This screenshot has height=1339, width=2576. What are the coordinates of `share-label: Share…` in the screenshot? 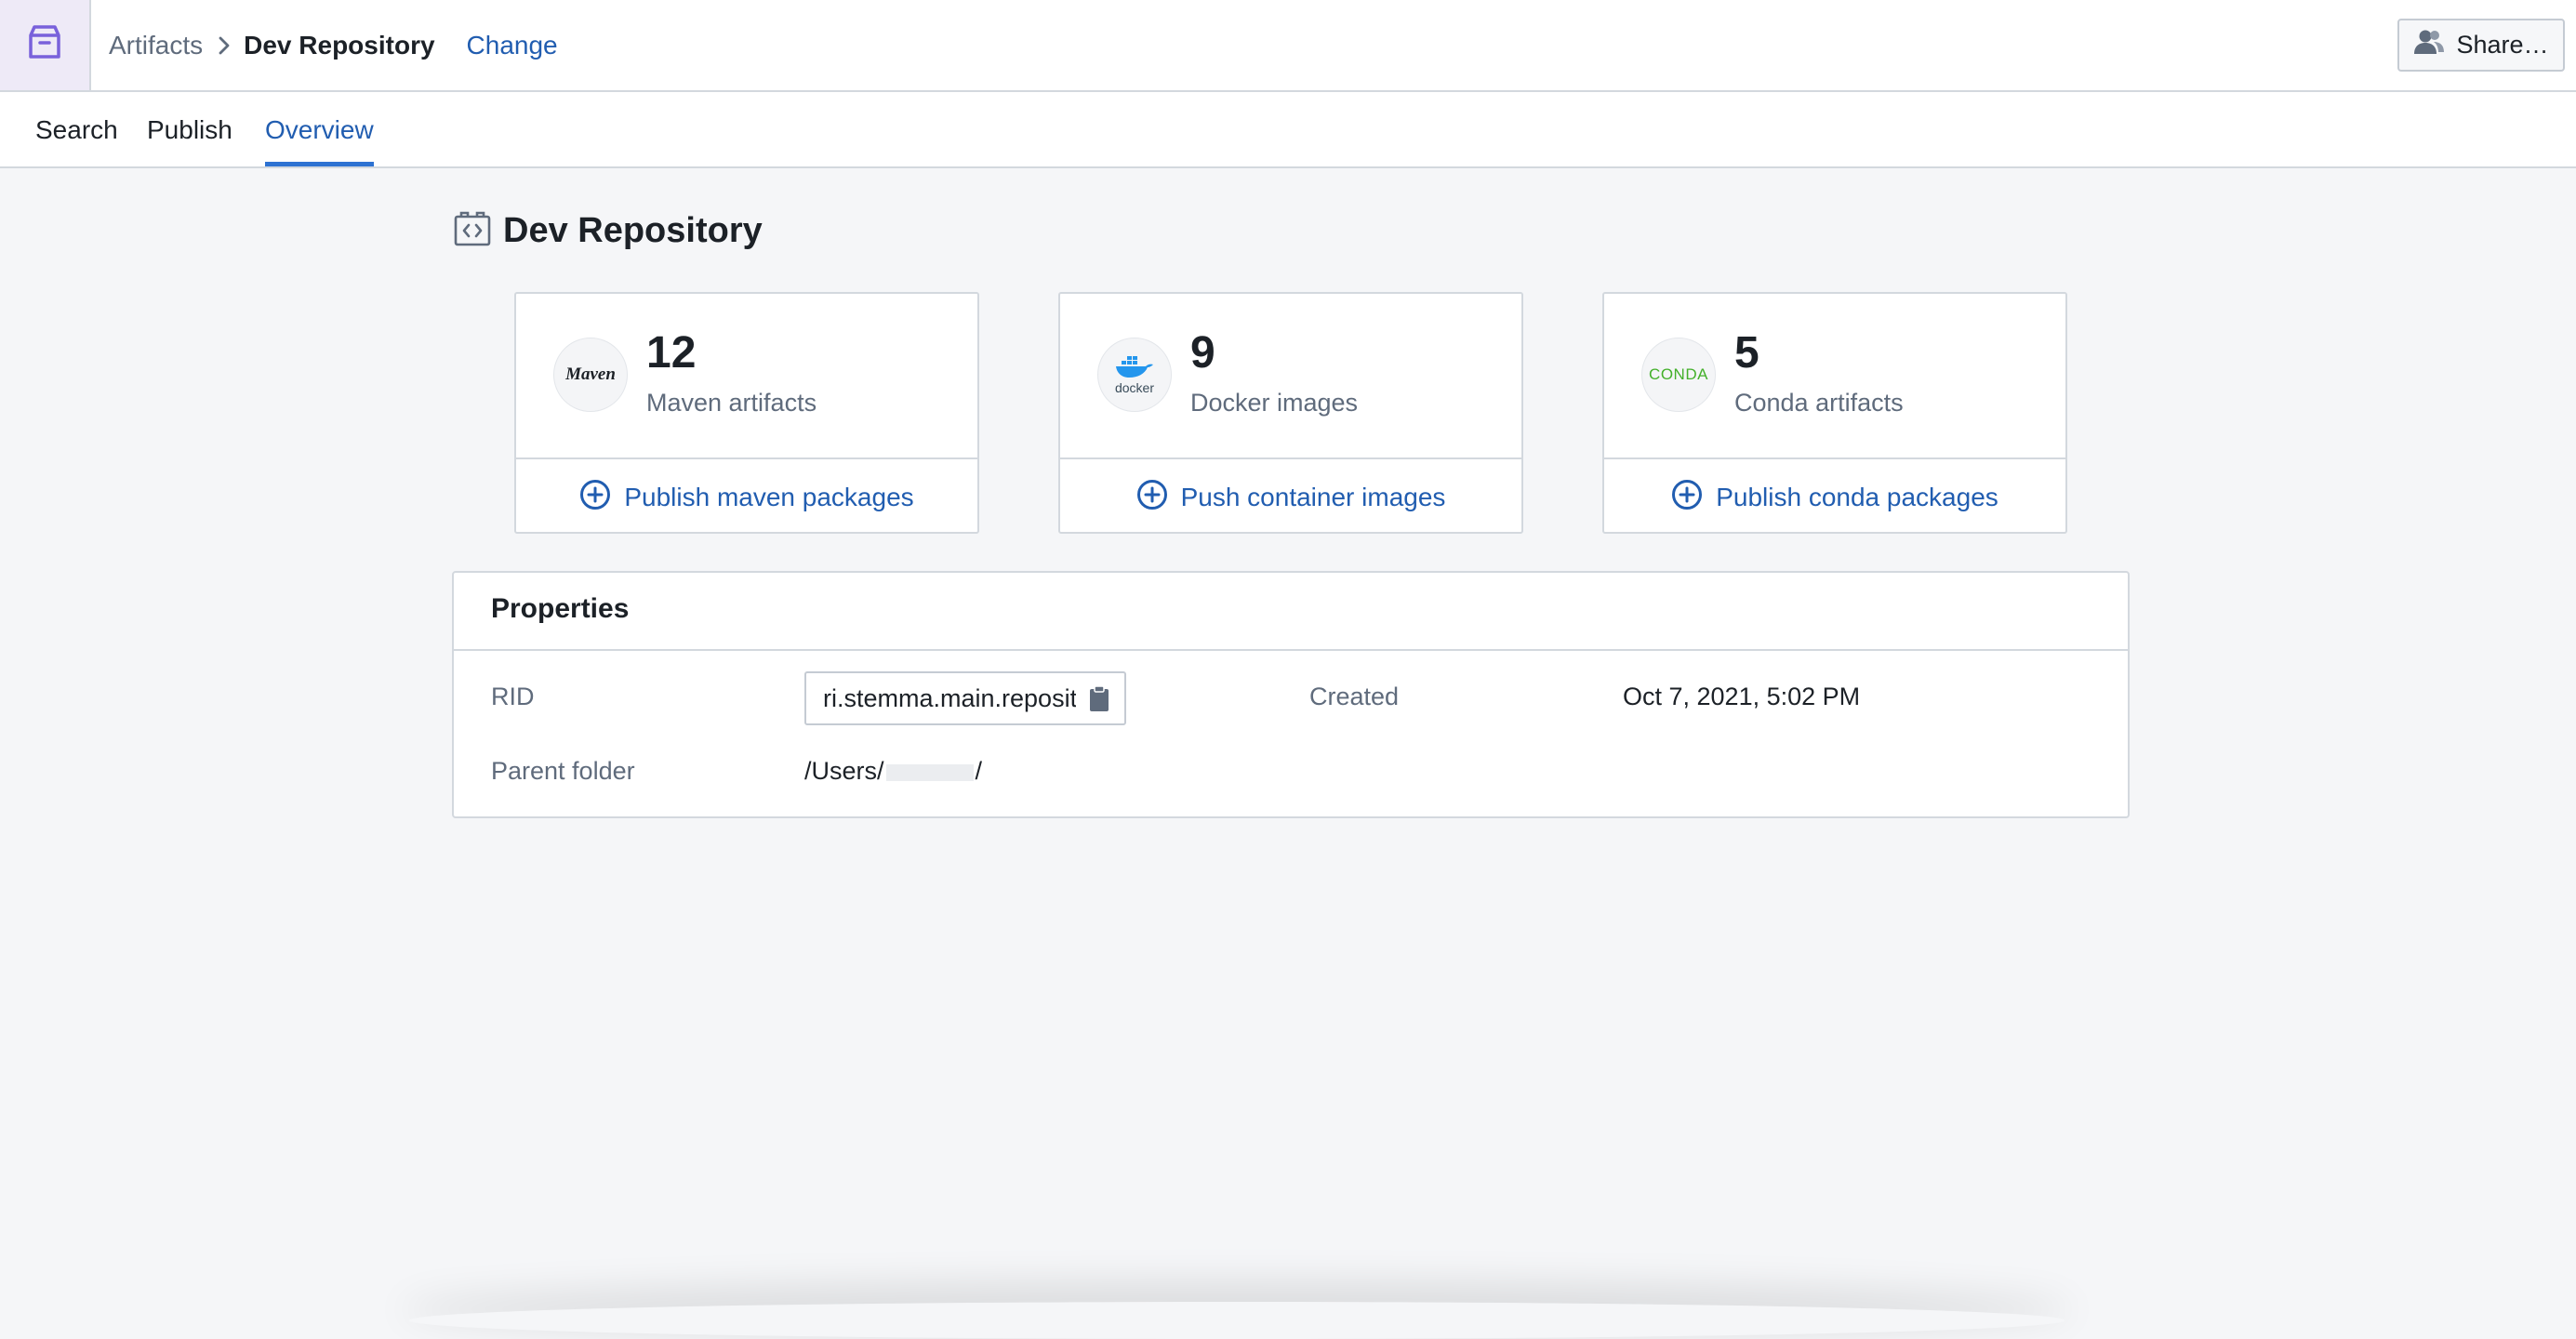 It's located at (2502, 45).